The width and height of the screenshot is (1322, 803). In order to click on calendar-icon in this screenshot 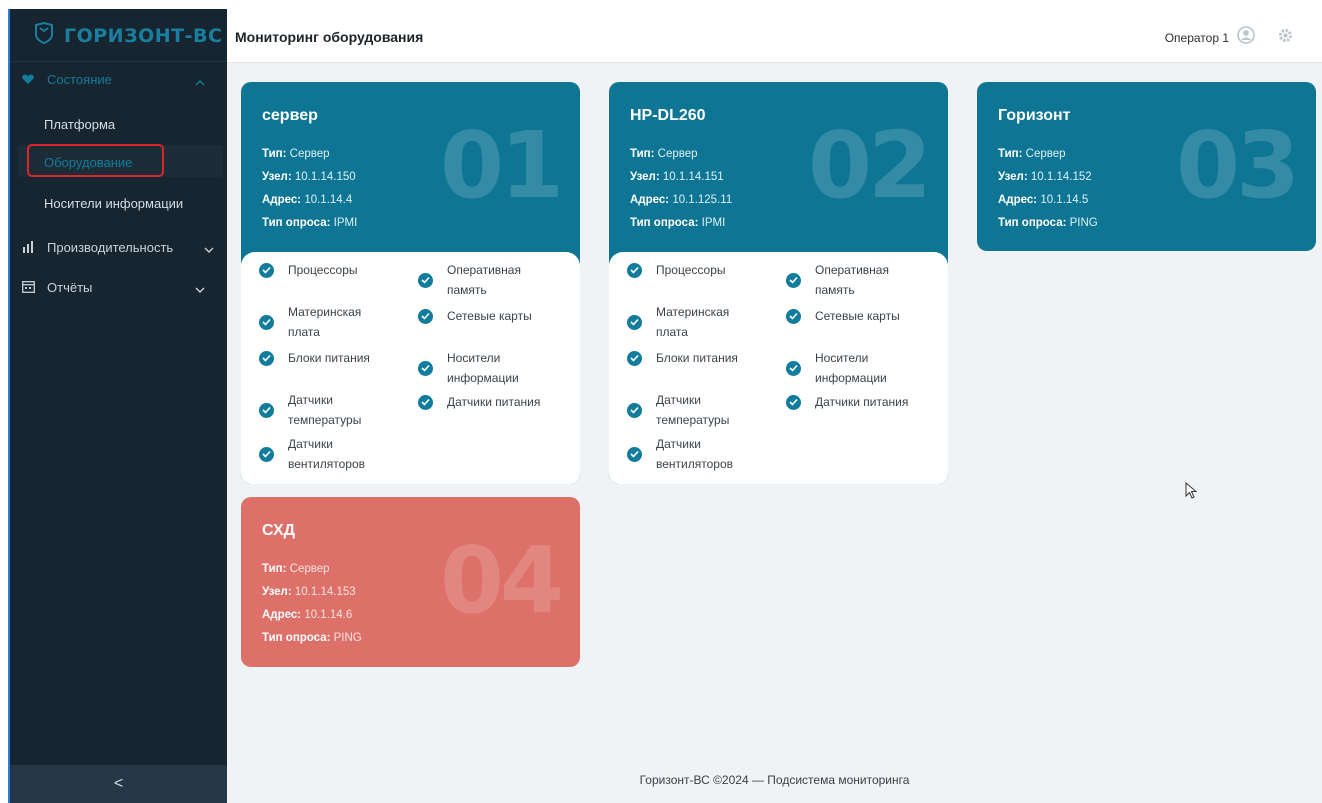, I will do `click(28, 289)`.